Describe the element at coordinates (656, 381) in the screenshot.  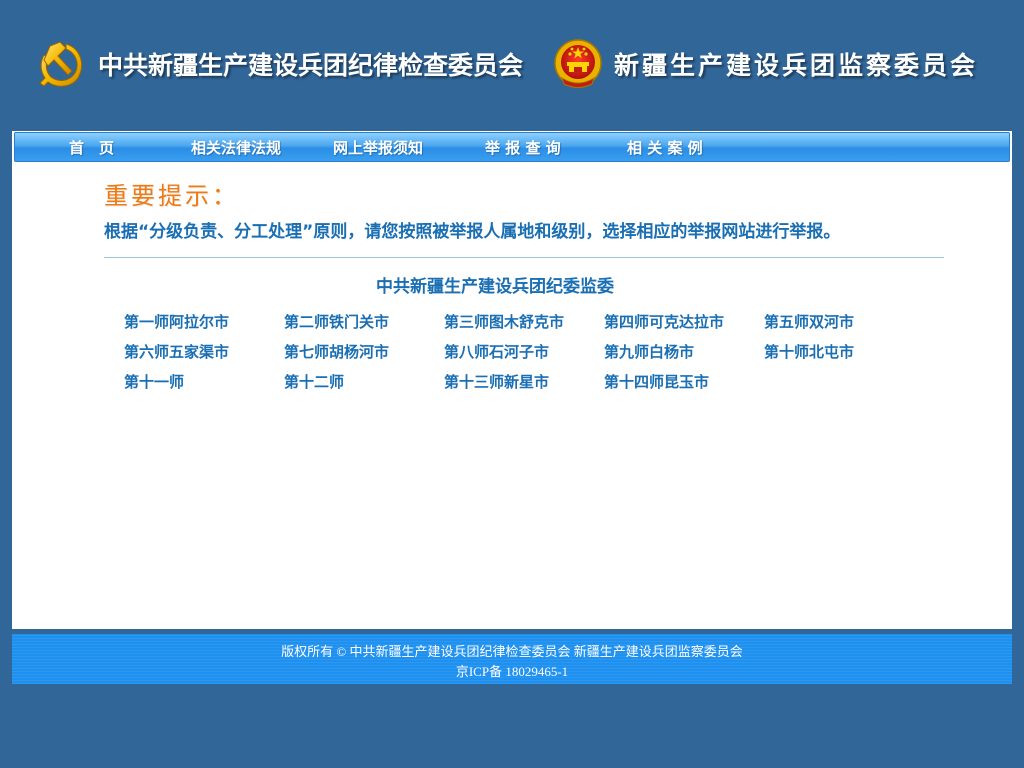
I see `link-division-14: 第十四师昆玉市` at that location.